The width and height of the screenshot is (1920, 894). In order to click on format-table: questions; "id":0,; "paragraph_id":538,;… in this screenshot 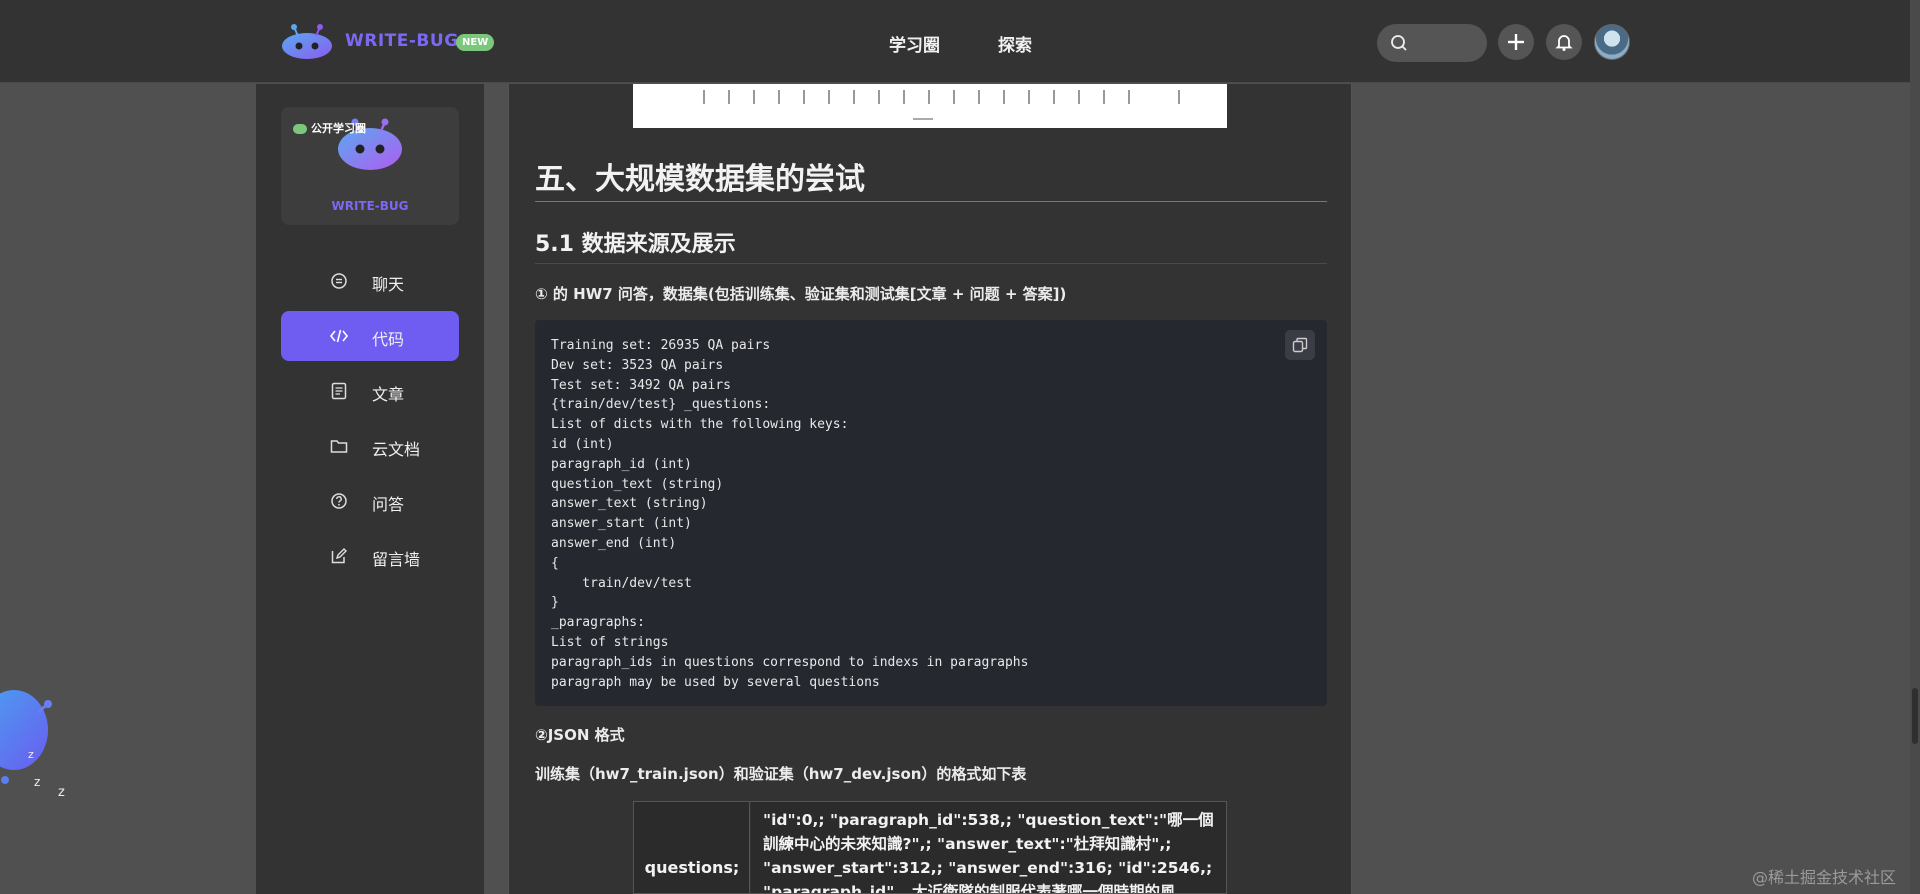, I will do `click(930, 847)`.